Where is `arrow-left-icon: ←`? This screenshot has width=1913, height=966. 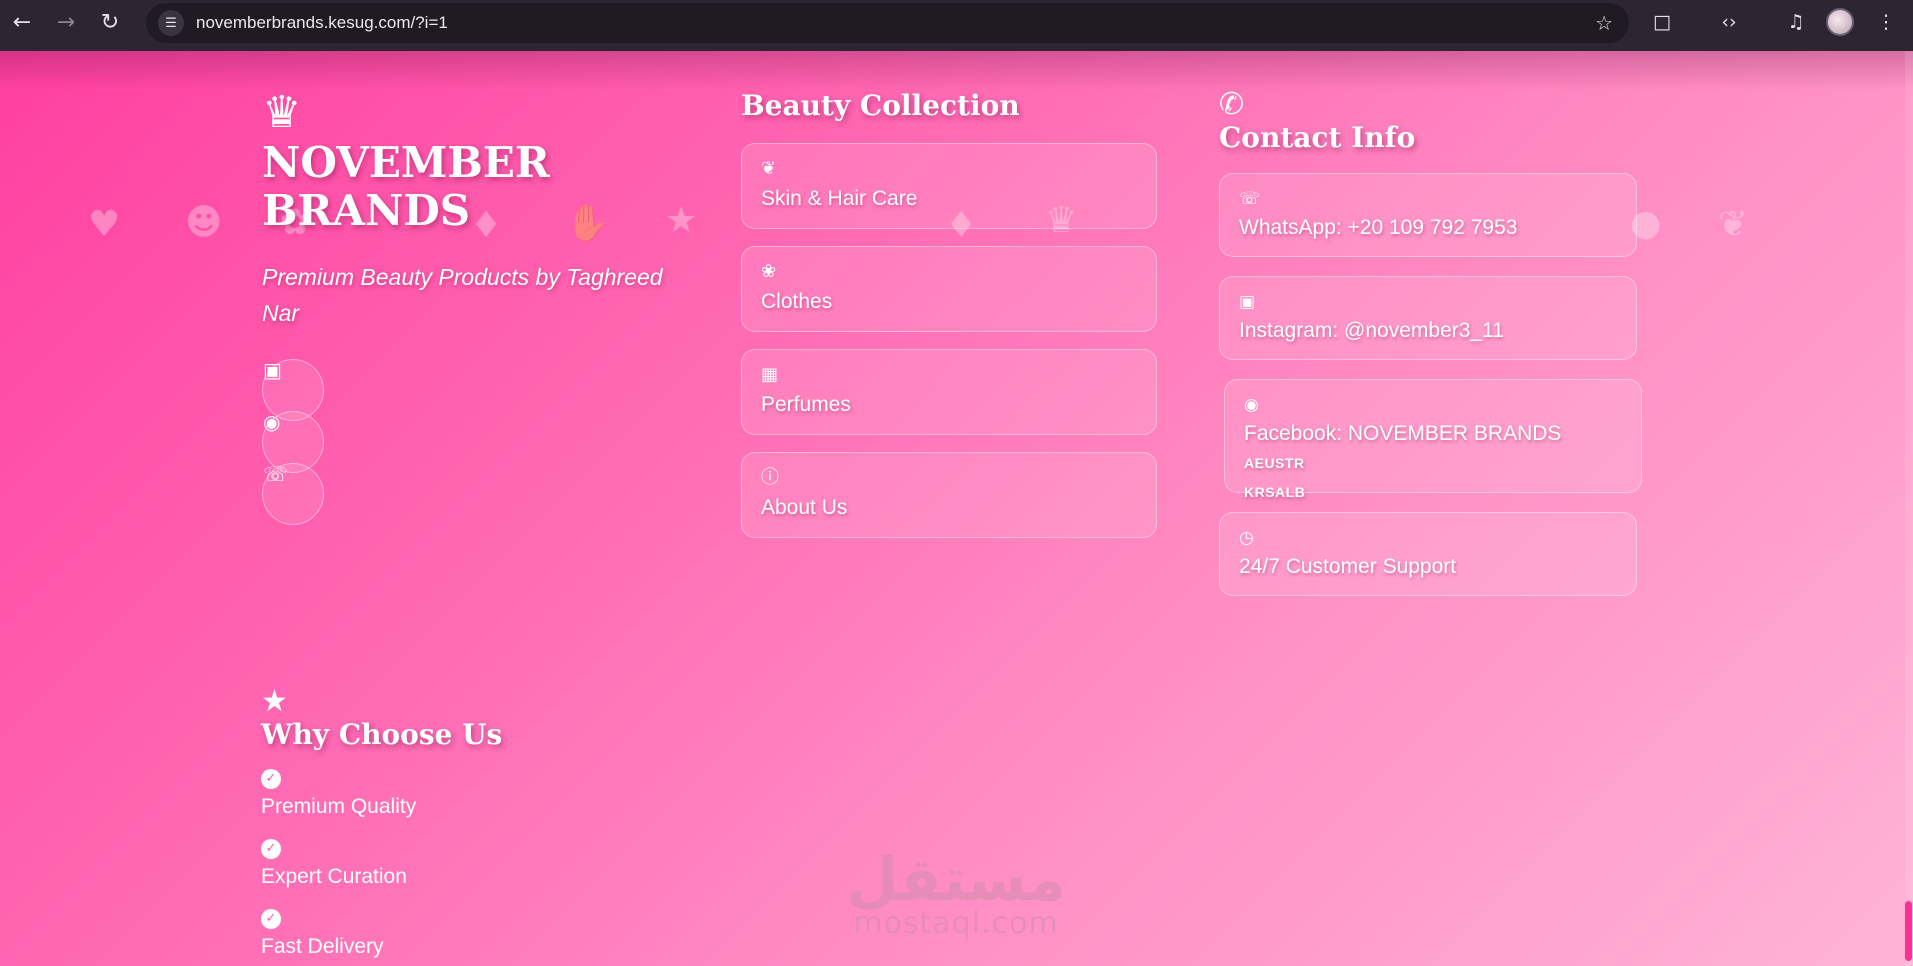 arrow-left-icon: ← is located at coordinates (22, 22).